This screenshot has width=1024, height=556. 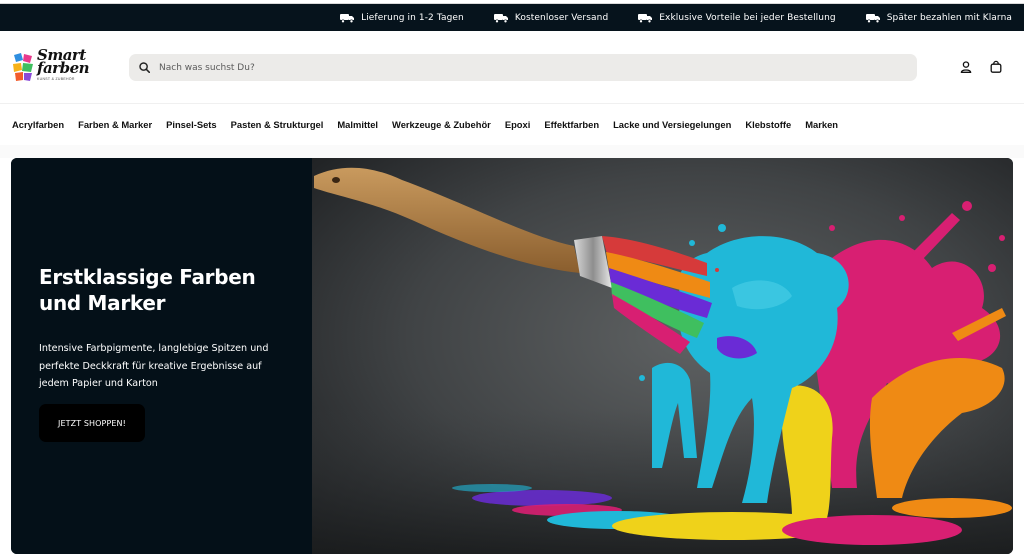 I want to click on section-spacer, so click(x=512, y=151).